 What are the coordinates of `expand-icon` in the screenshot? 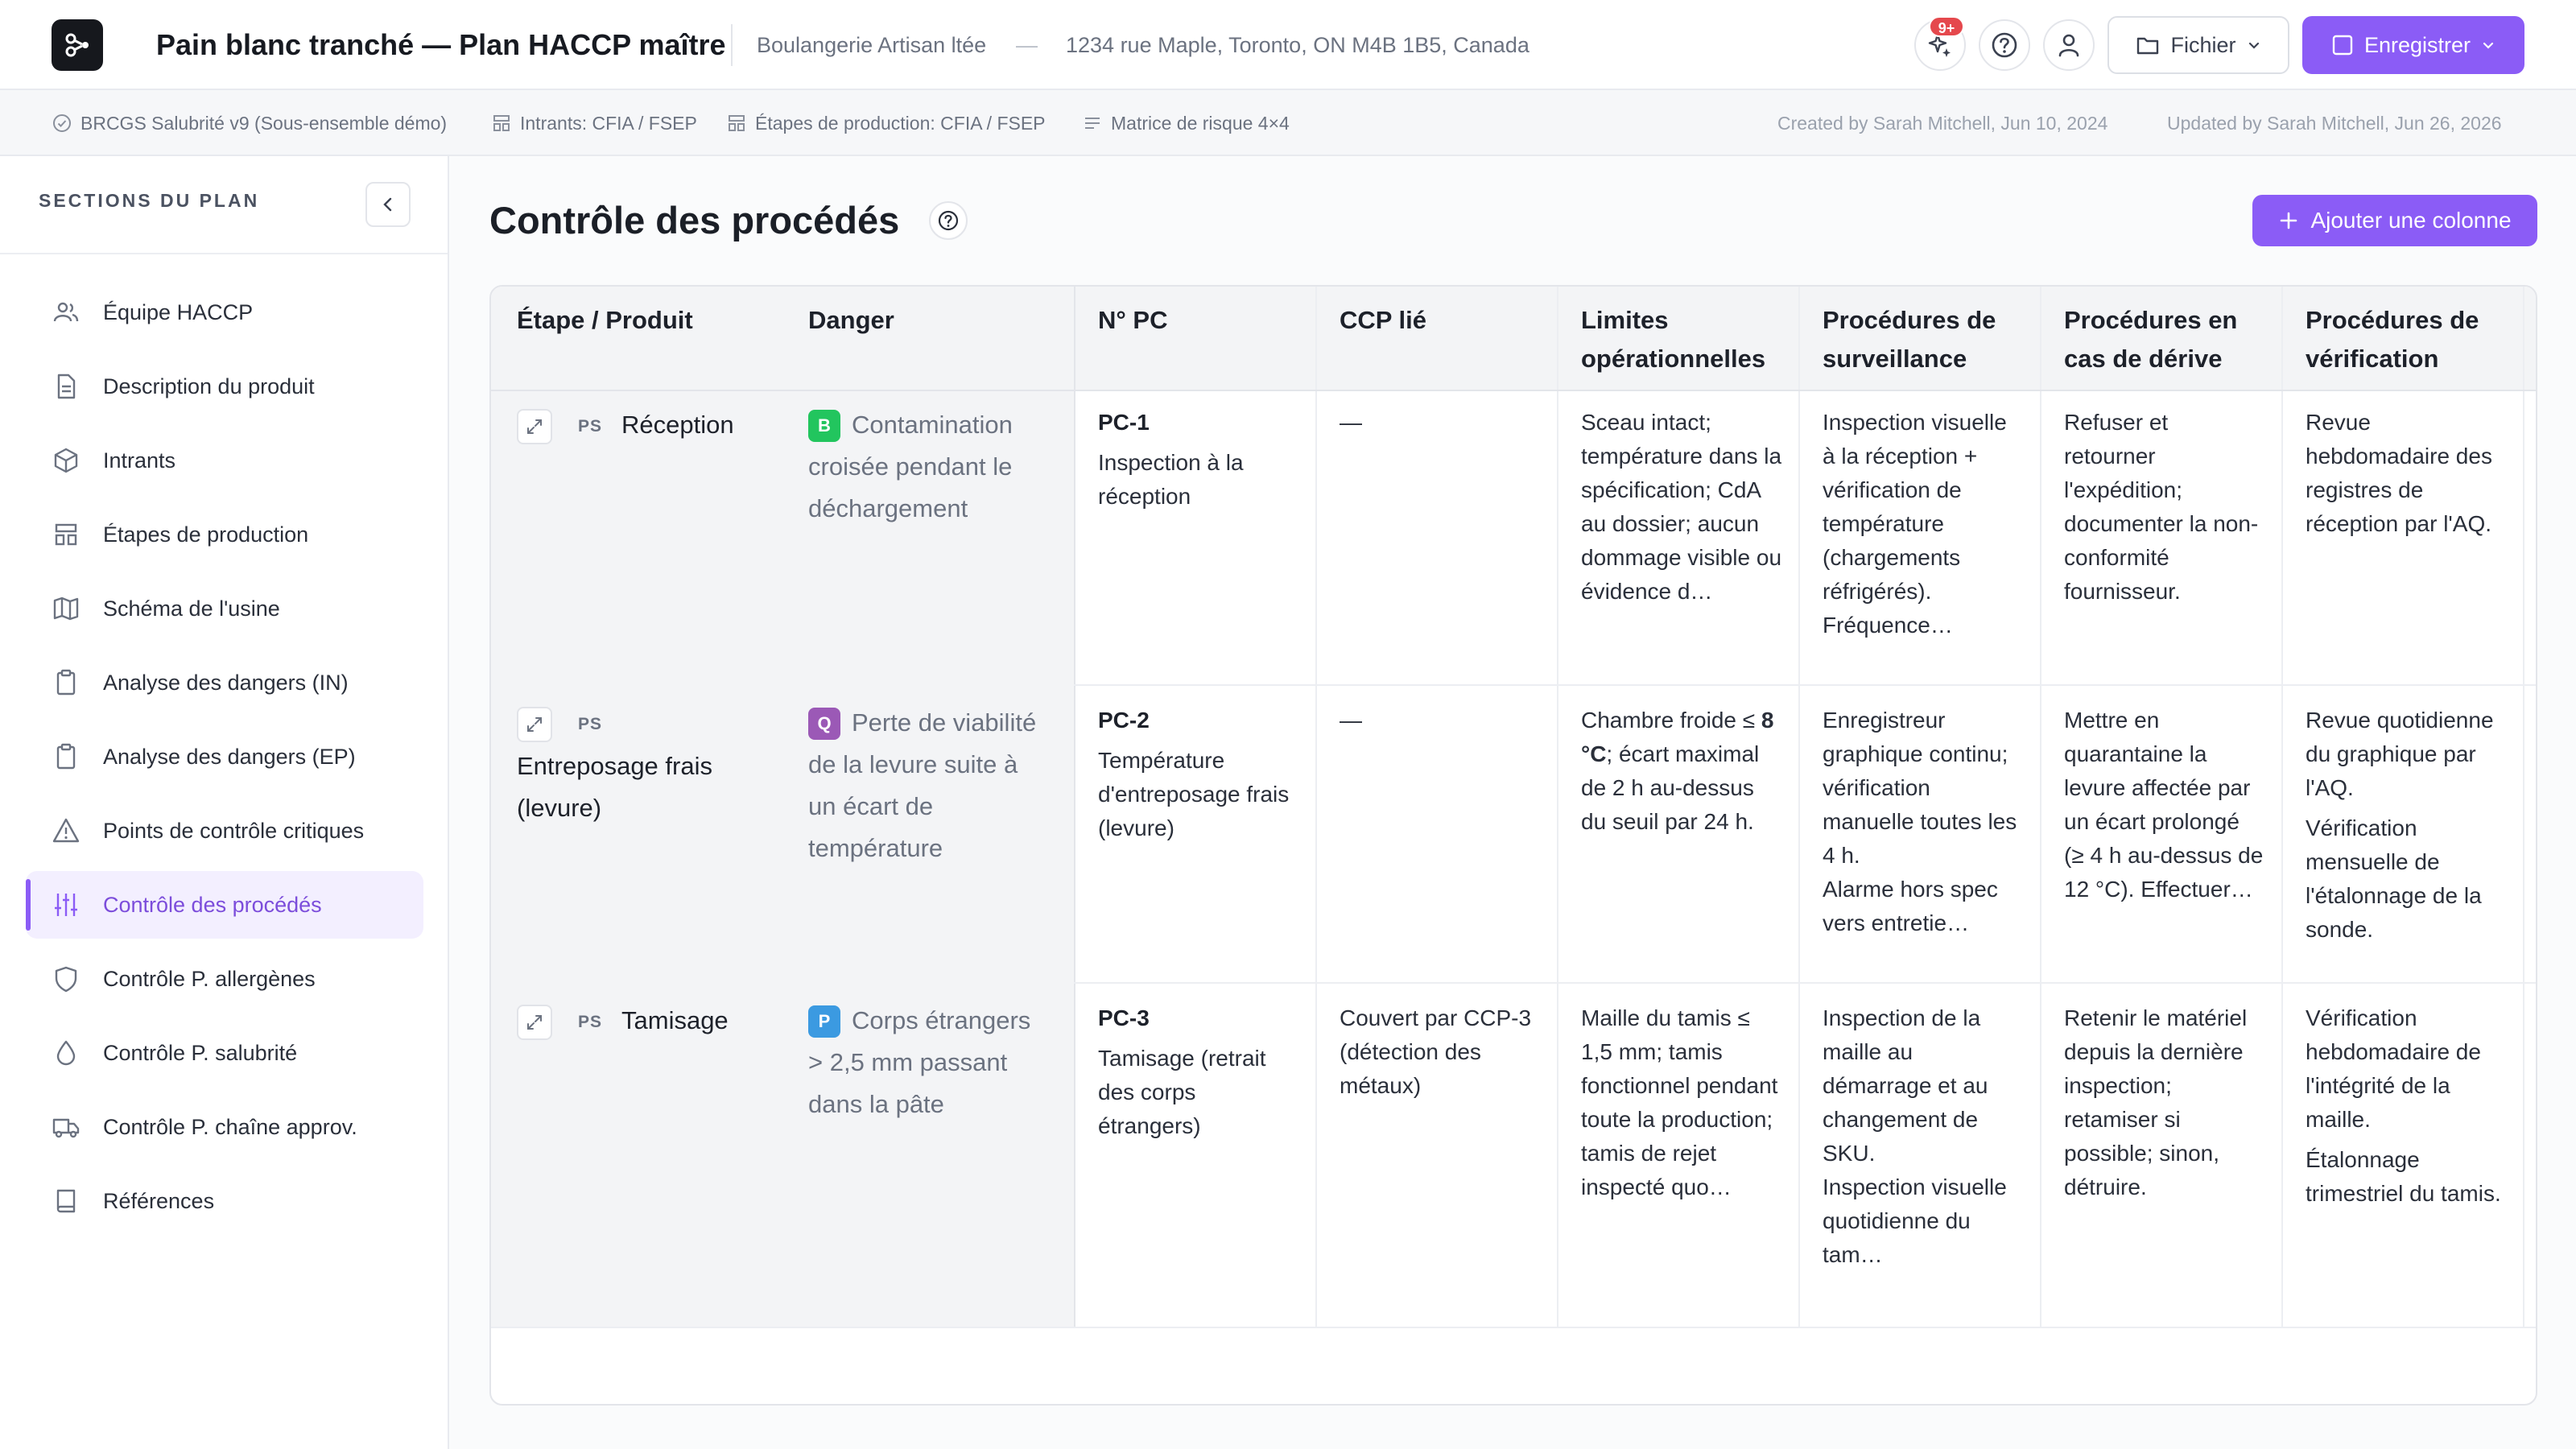 It's located at (534, 426).